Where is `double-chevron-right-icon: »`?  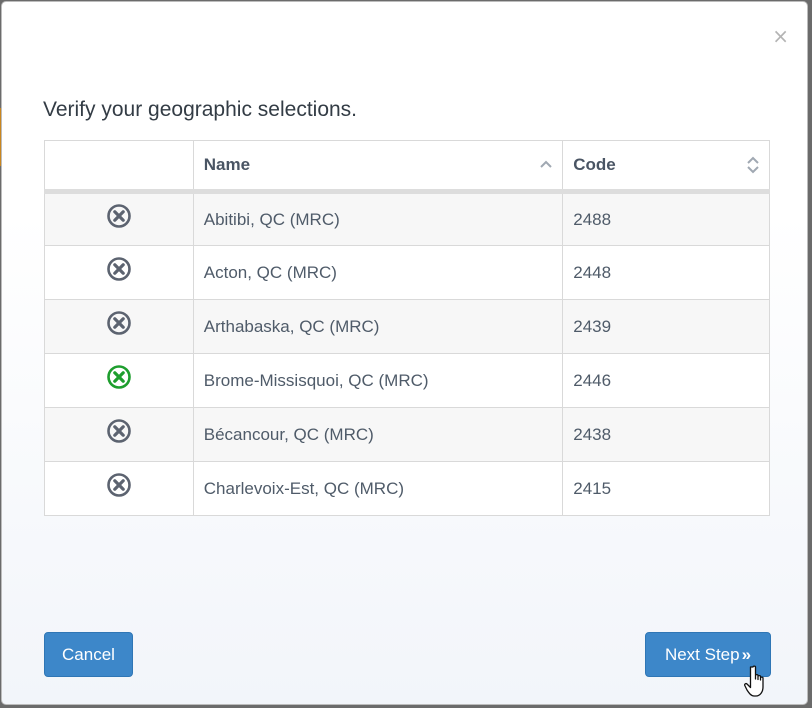
double-chevron-right-icon: » is located at coordinates (746, 654).